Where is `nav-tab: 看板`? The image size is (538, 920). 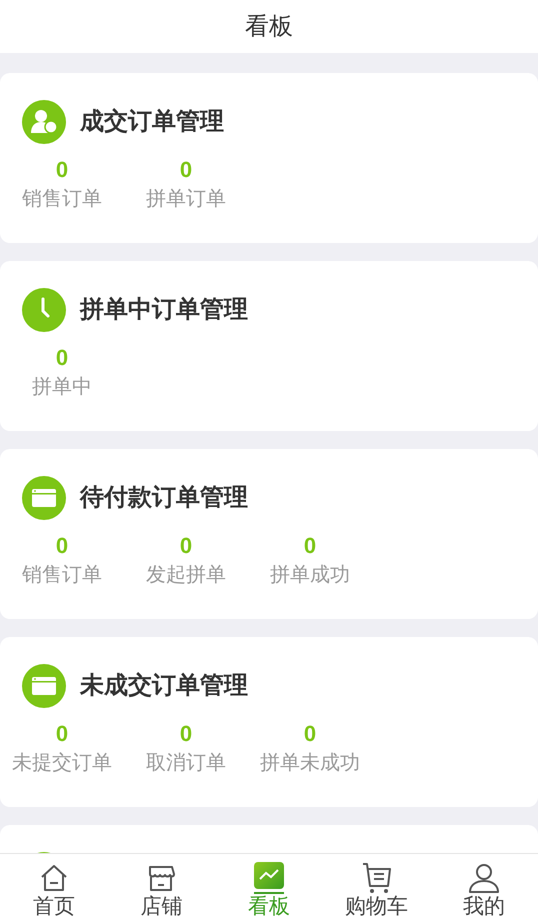
nav-tab: 看板 is located at coordinates (269, 887).